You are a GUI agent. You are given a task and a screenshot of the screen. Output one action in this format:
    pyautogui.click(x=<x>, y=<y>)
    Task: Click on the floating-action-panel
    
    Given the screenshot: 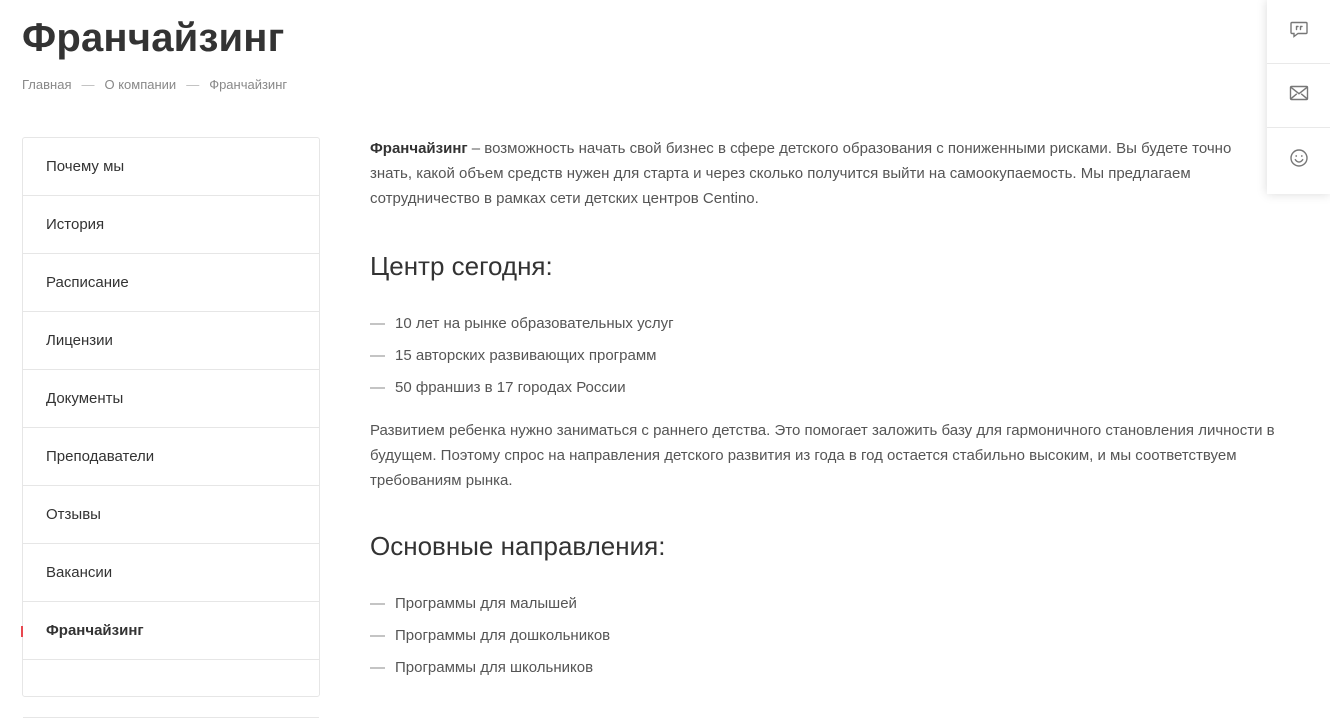 What is the action you would take?
    pyautogui.click(x=1298, y=97)
    